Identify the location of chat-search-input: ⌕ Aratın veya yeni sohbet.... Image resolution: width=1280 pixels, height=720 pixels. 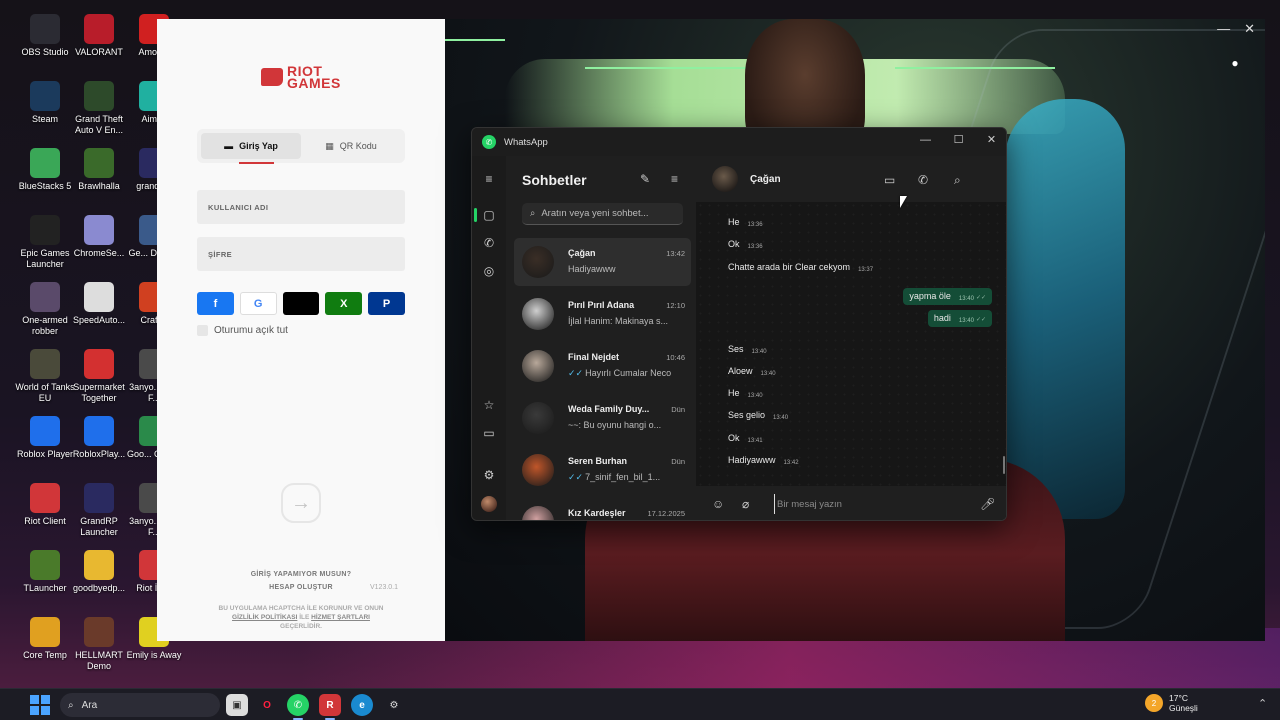
(602, 214).